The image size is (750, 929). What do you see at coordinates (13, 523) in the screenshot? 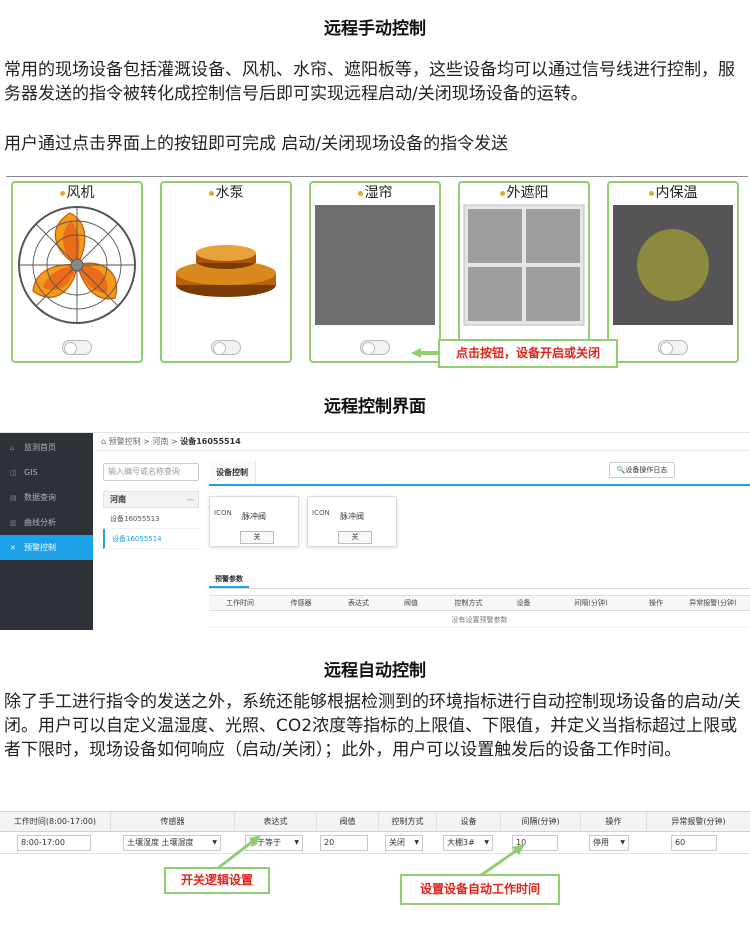
I see `chart-icon: ▥` at bounding box center [13, 523].